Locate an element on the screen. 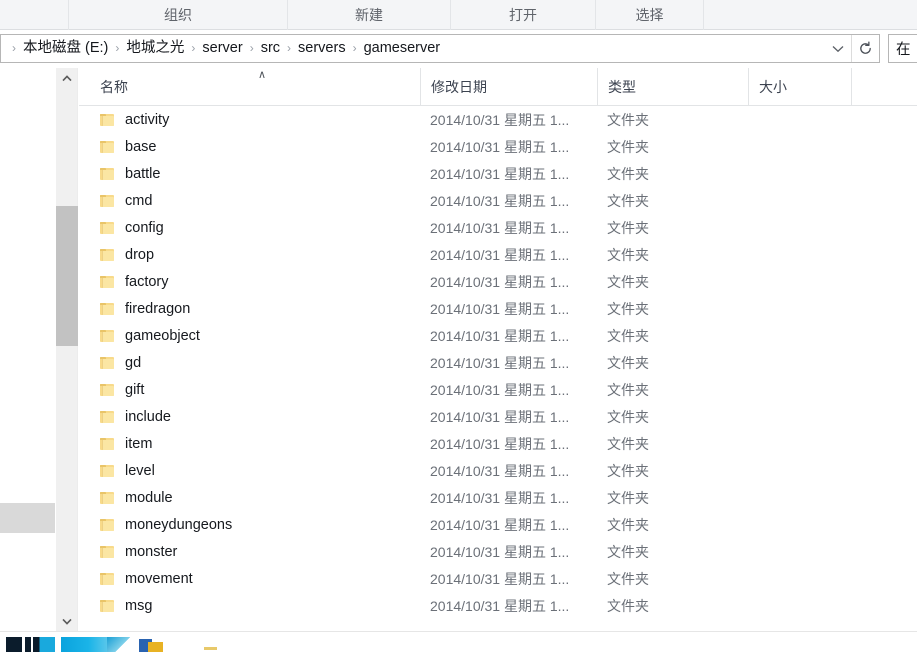 This screenshot has width=917, height=652. file-name-cell: level is located at coordinates (249, 471).